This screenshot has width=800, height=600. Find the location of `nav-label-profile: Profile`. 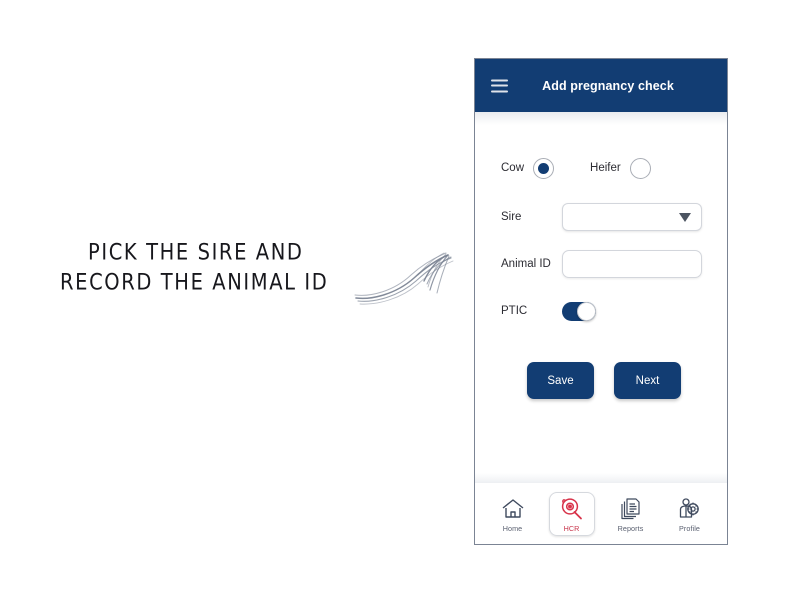

nav-label-profile: Profile is located at coordinates (689, 528).